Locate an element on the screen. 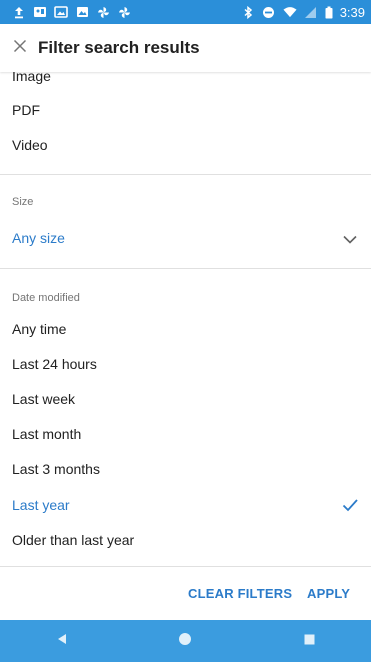  file-type-image: Image is located at coordinates (31, 78).